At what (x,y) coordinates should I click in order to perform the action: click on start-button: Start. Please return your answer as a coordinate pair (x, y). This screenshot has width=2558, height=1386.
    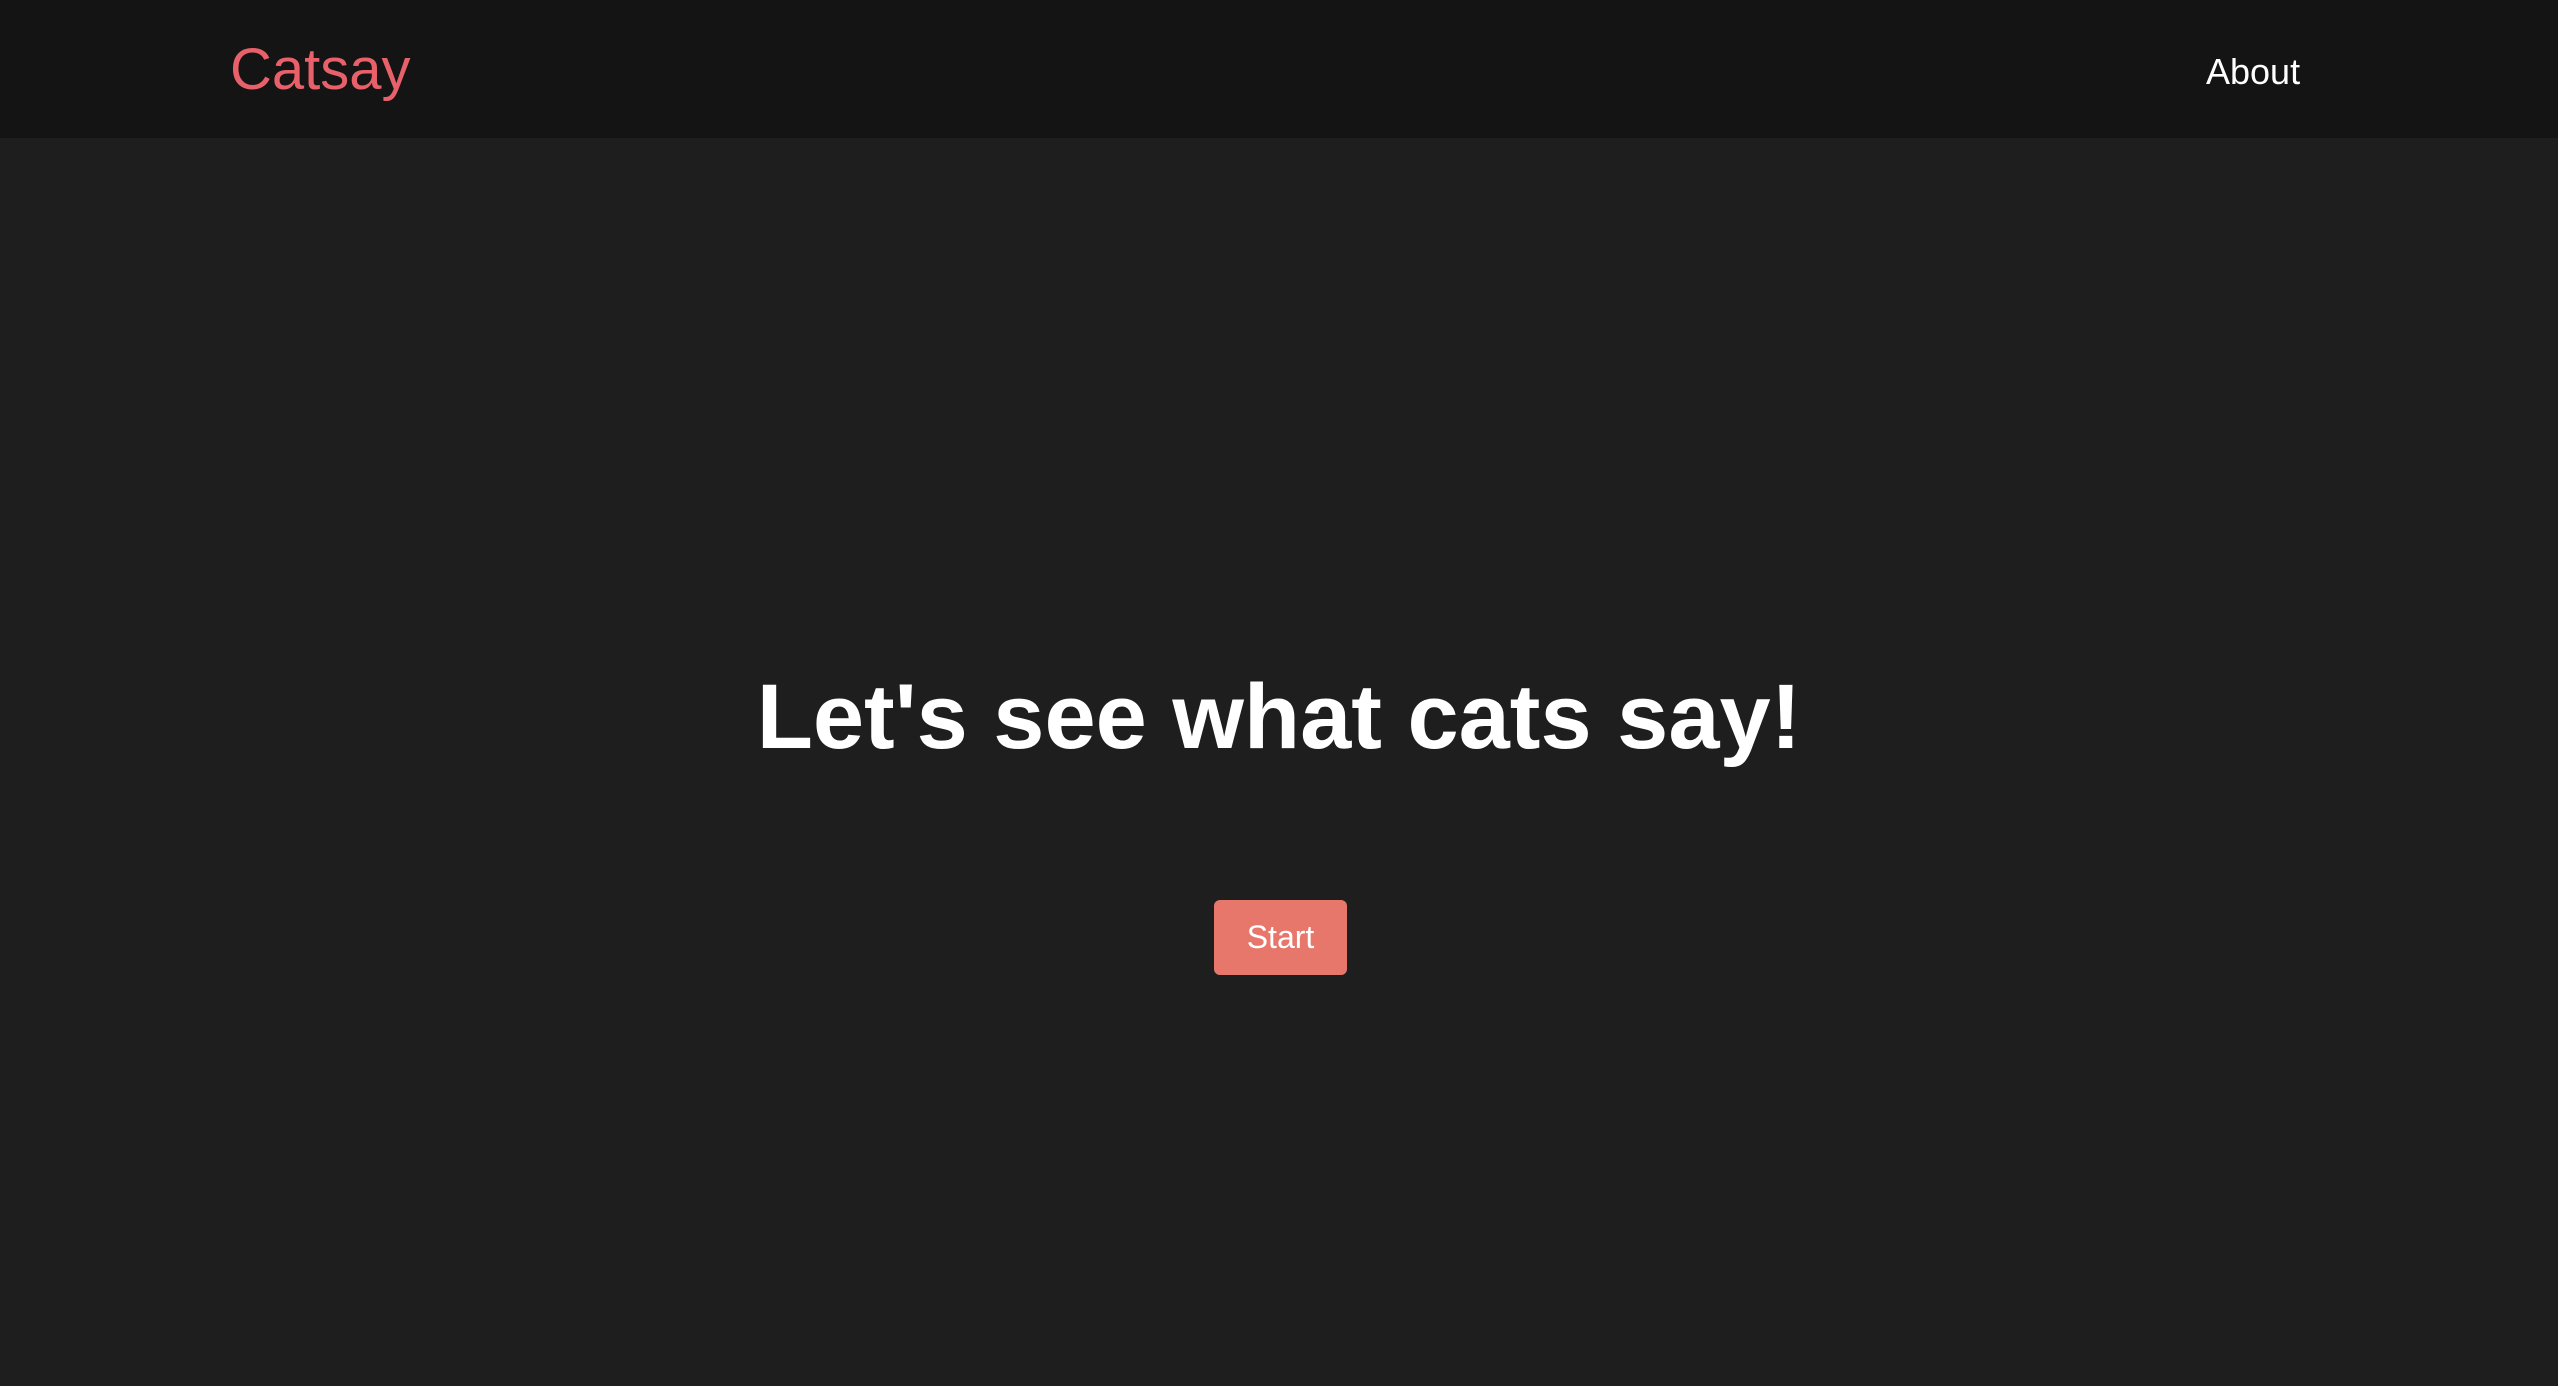
    Looking at the image, I should click on (1280, 937).